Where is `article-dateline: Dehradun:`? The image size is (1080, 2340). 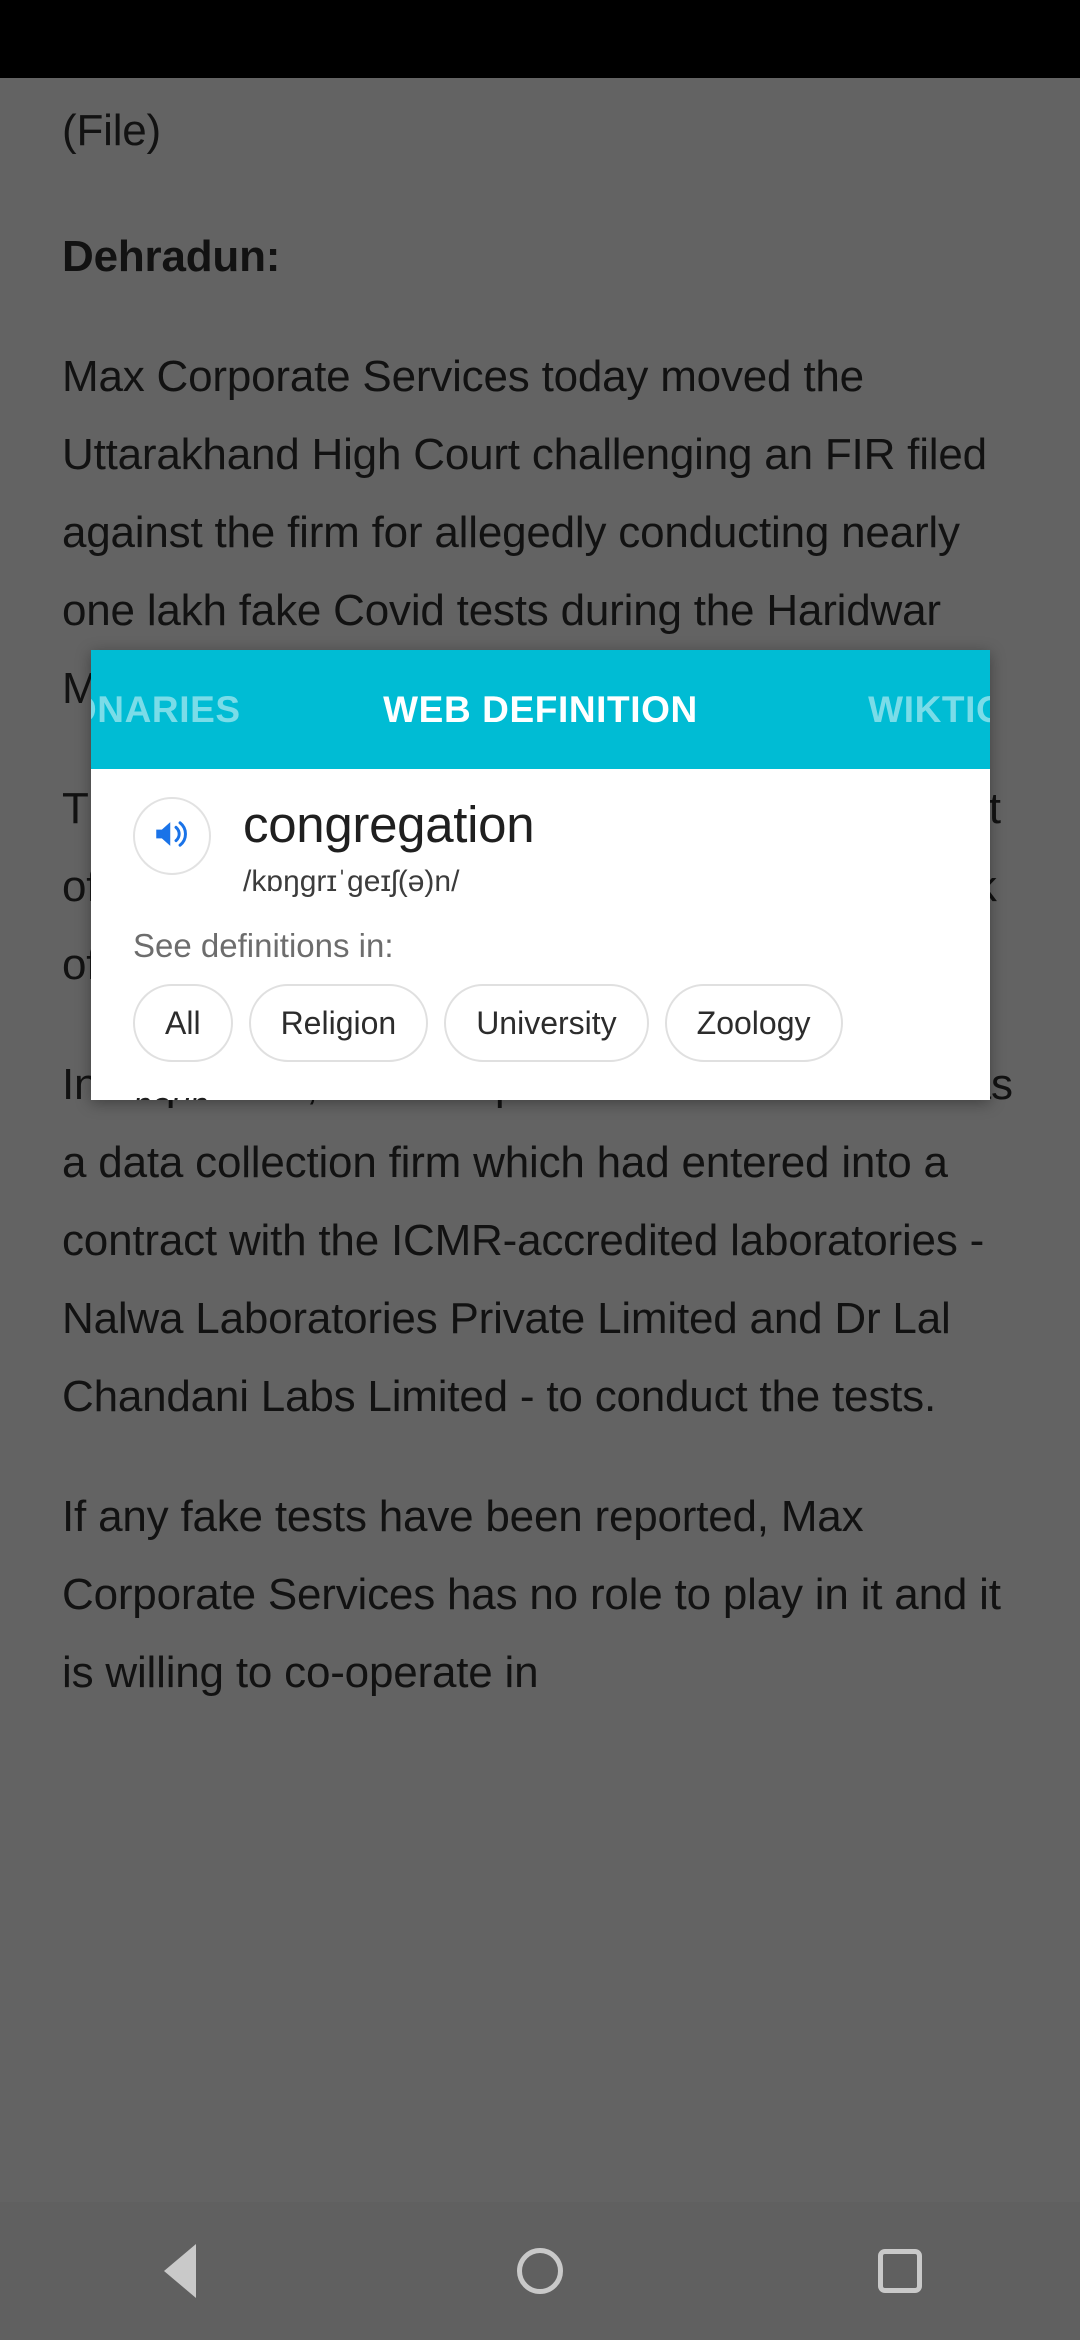
article-dateline: Dehradun: is located at coordinates (171, 256).